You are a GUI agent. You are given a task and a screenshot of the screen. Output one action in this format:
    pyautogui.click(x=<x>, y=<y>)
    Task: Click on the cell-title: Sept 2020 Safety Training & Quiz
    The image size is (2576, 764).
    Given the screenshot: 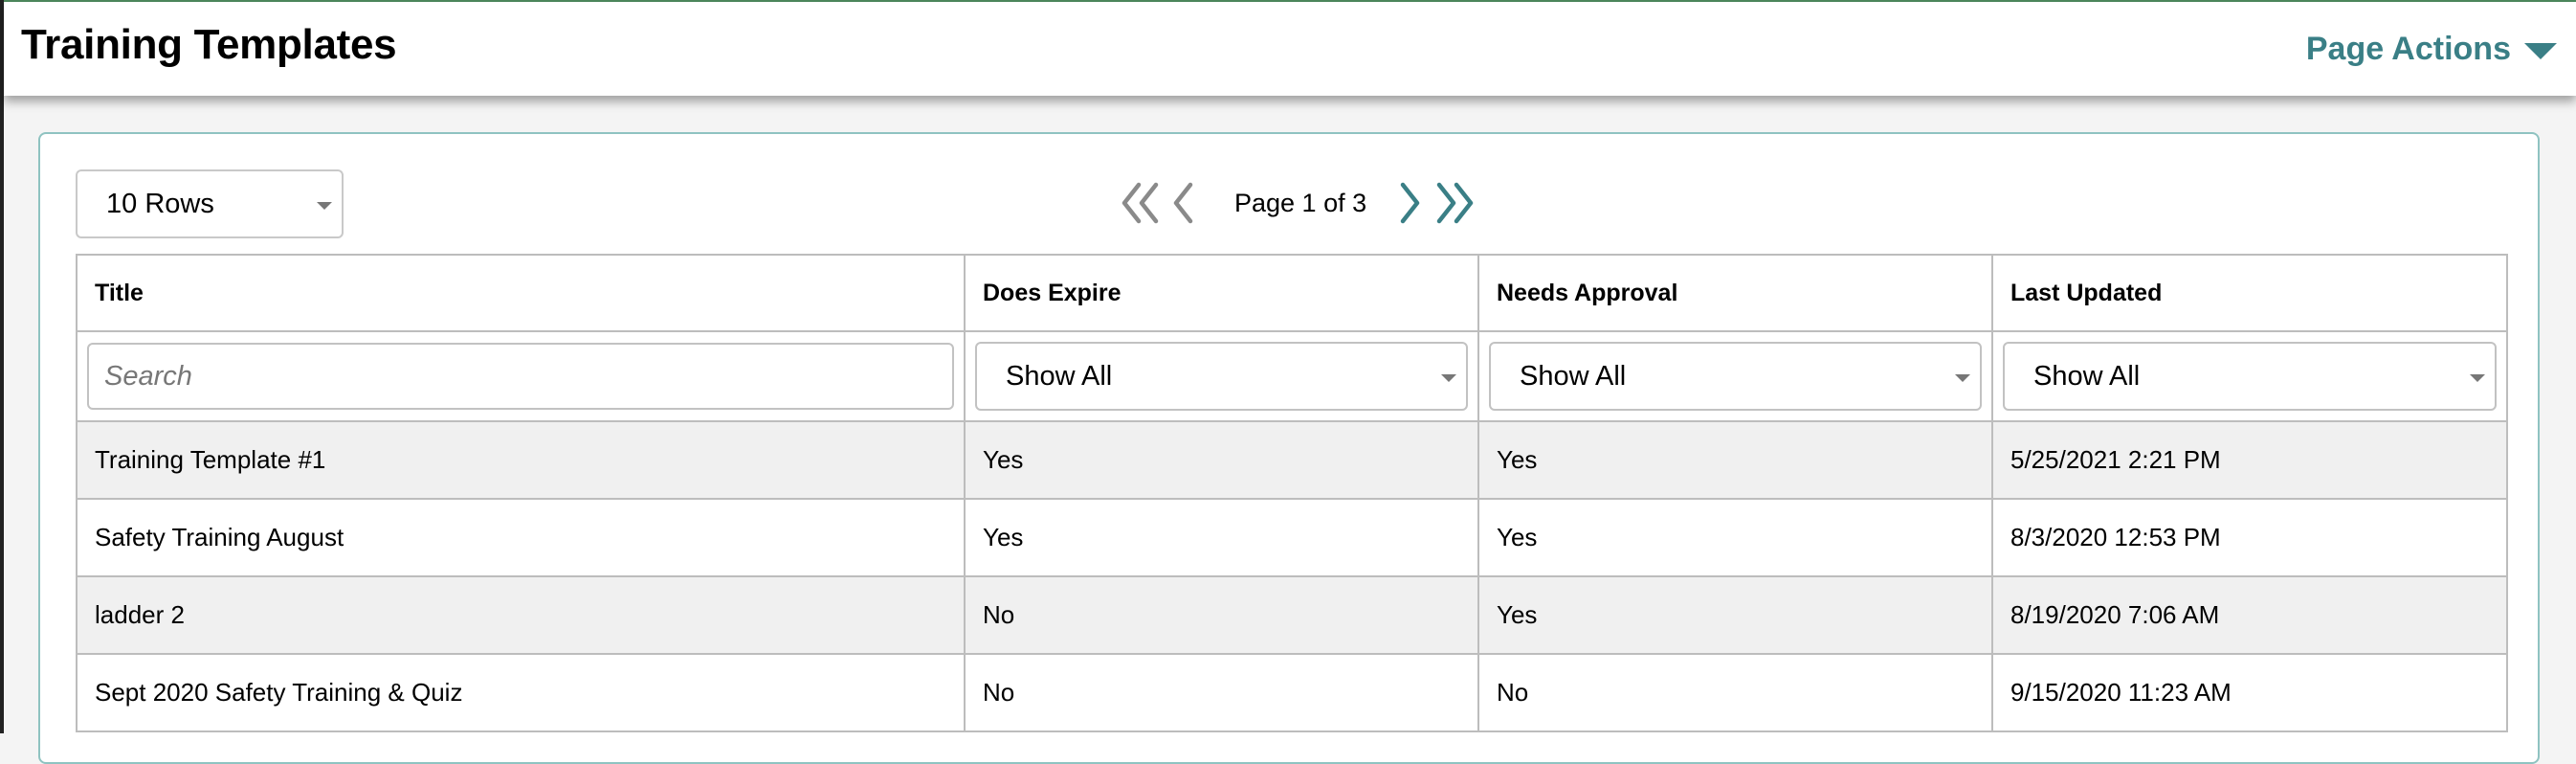 What is the action you would take?
    pyautogui.click(x=521, y=692)
    